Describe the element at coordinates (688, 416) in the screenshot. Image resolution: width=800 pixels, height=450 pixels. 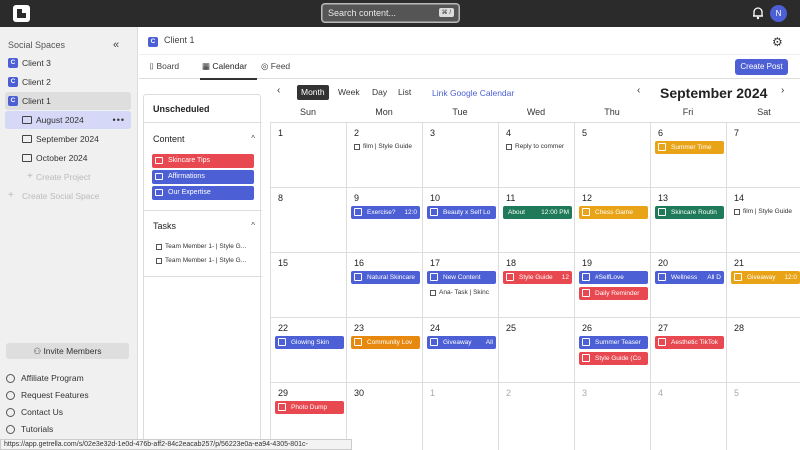
I see `calendar-day-cell: 4` at that location.